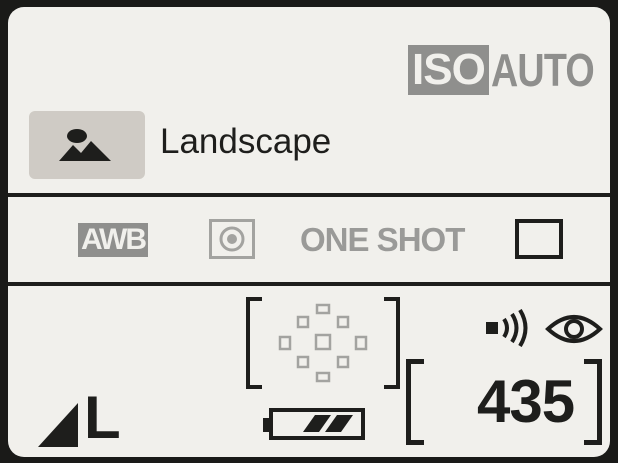 Image resolution: width=618 pixels, height=463 pixels. Describe the element at coordinates (574, 329) in the screenshot. I see `eye-sensor-icon` at that location.